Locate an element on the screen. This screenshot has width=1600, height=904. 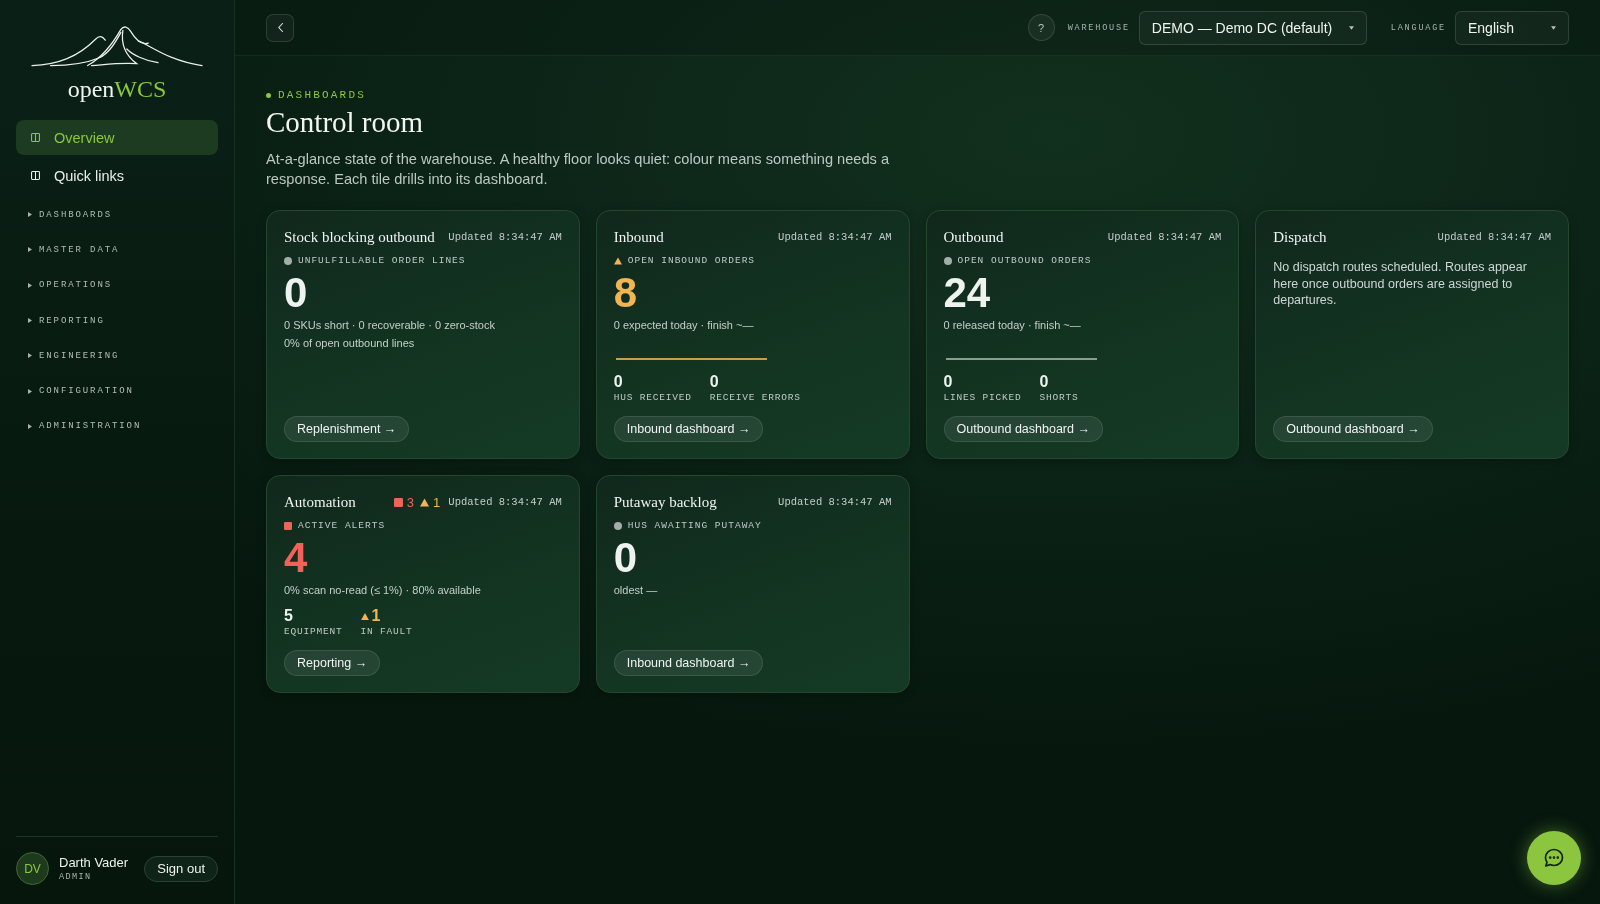
stat-label: LINES PICKED is located at coordinates (982, 398).